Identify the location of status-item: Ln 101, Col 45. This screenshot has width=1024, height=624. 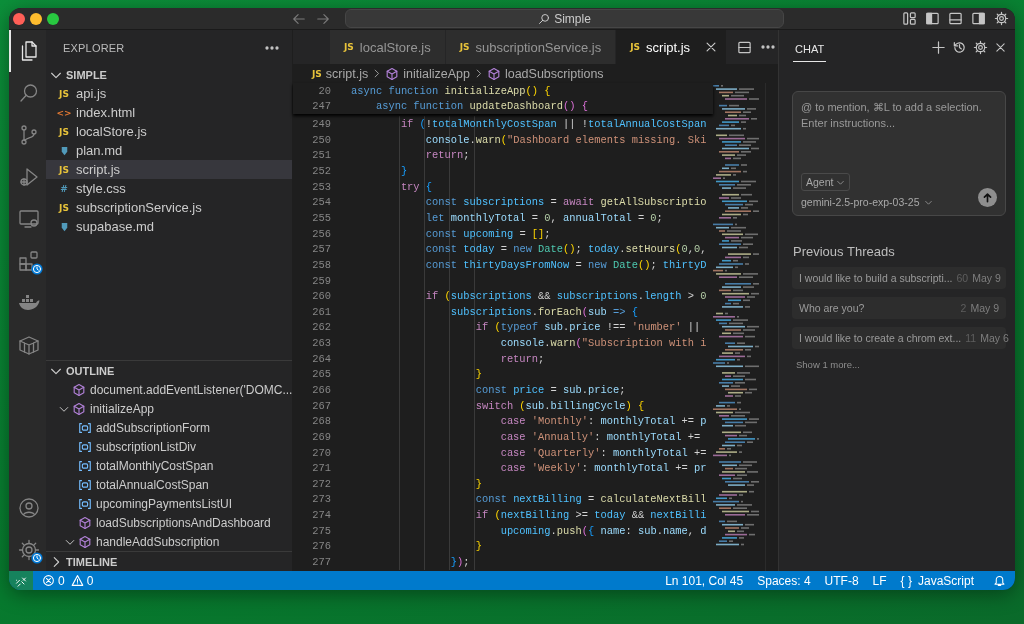
(704, 580).